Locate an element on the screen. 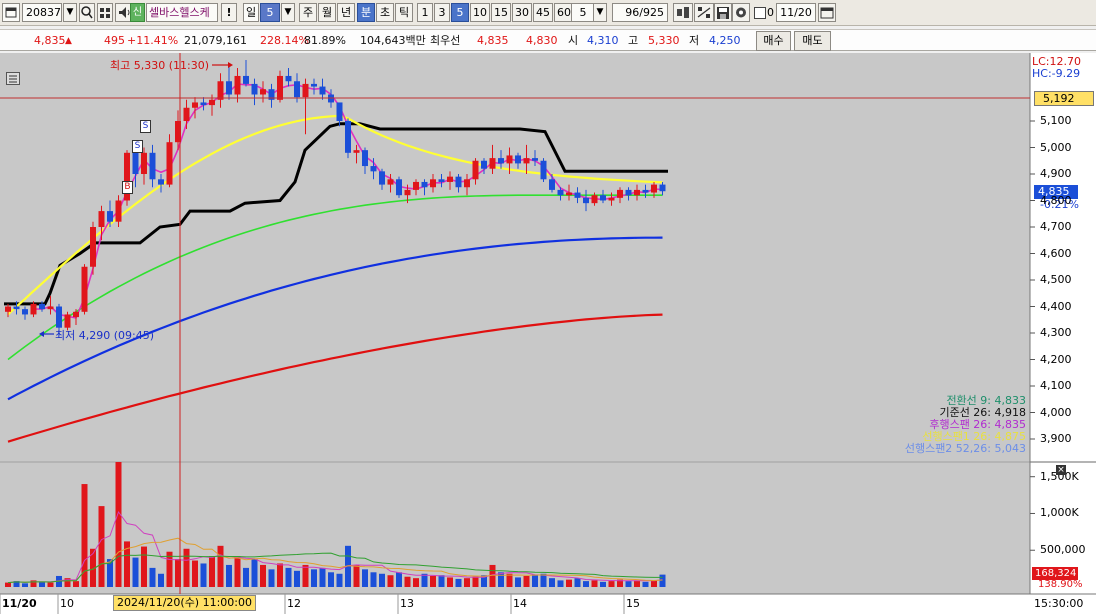  menu-icon is located at coordinates (13, 78).